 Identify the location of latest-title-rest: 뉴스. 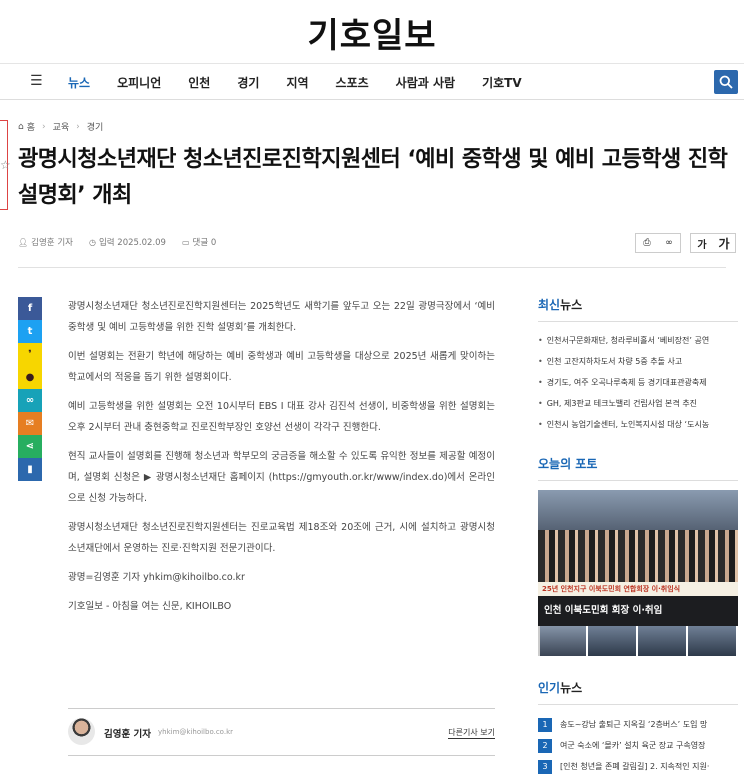
(571, 305).